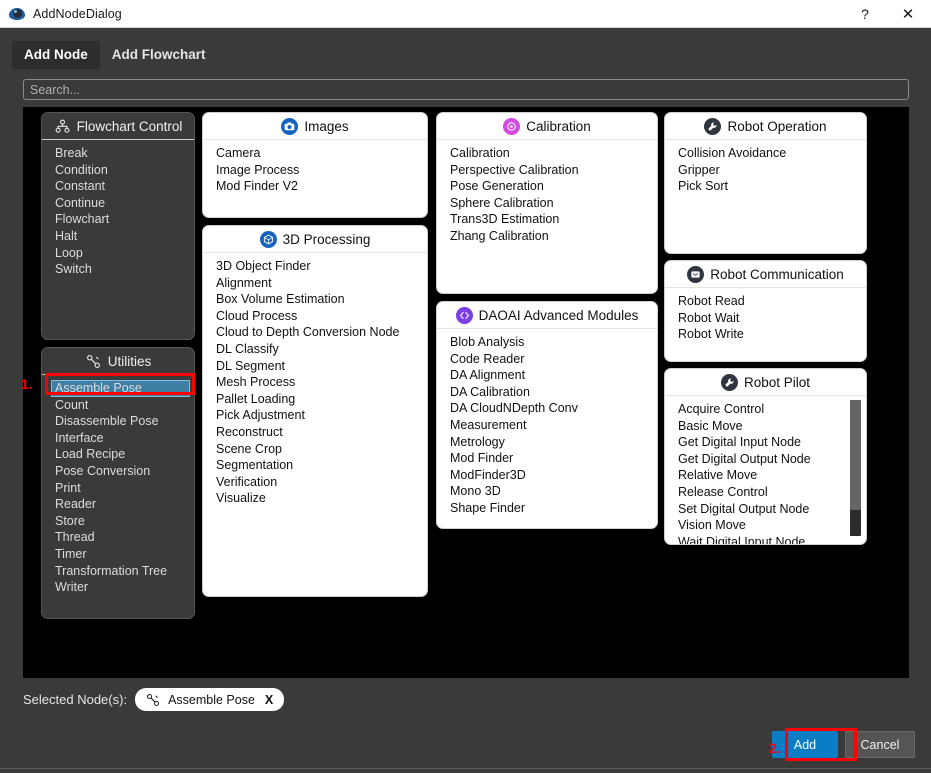 This screenshot has width=931, height=773. I want to click on node-item: Get Digital Input Node, so click(765, 442).